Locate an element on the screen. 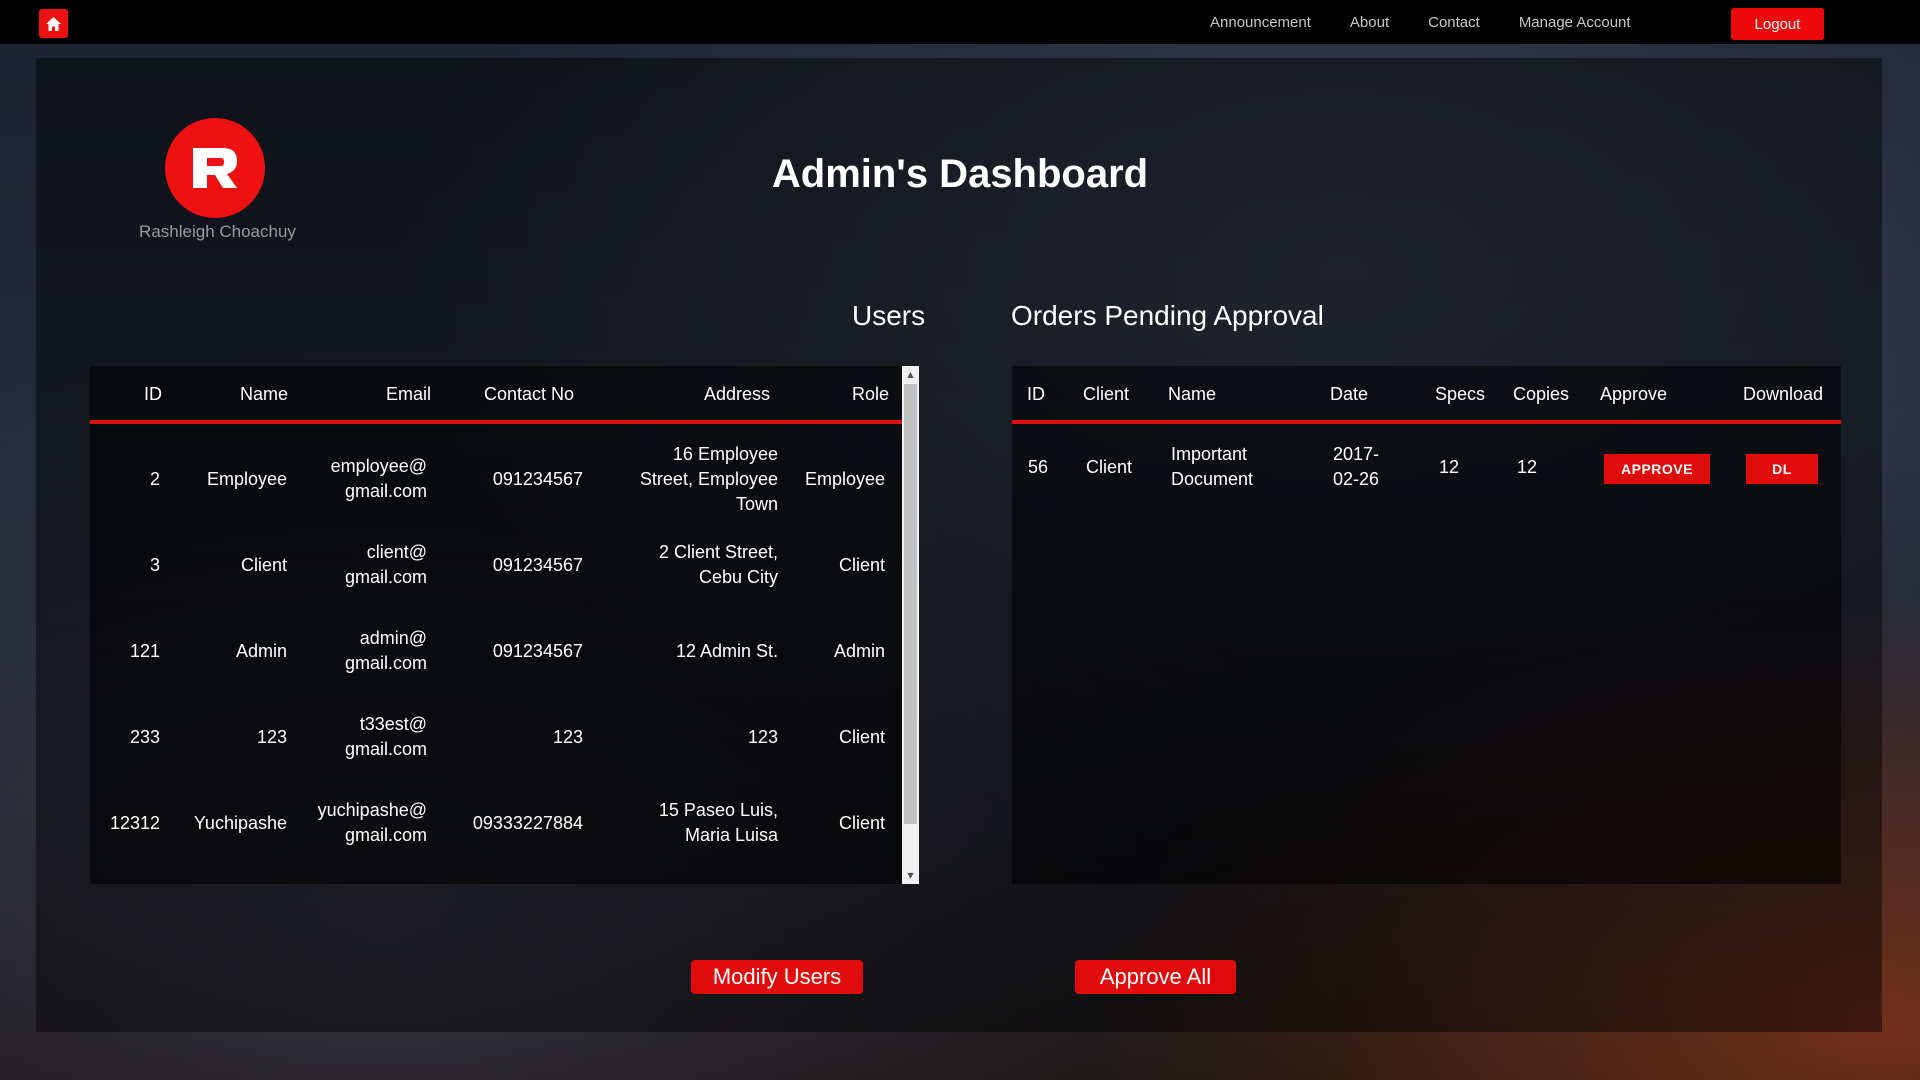 Image resolution: width=1920 pixels, height=1080 pixels. scroll-up-arrow-icon: ▲ is located at coordinates (910, 374).